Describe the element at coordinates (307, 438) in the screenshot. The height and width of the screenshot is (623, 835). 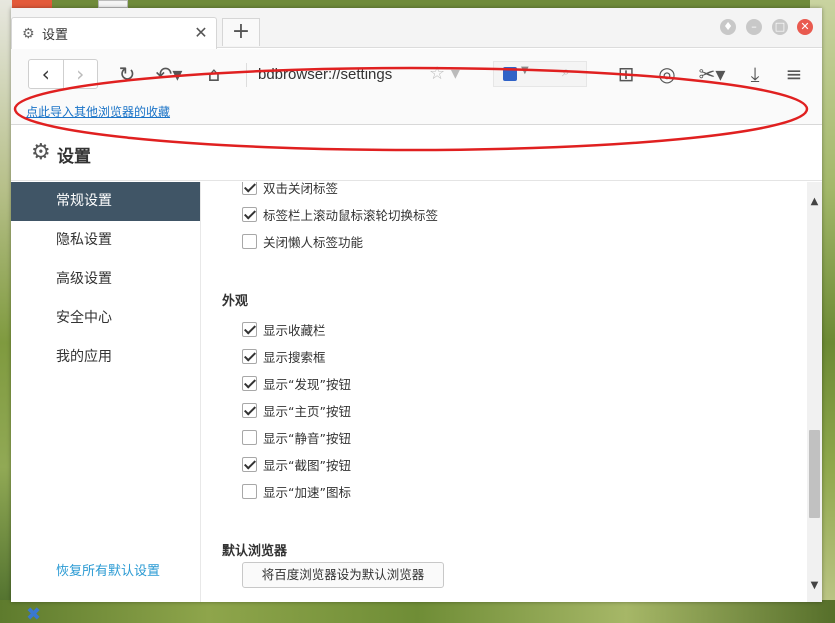
I see `option-label: 显示“静音”按钮` at that location.